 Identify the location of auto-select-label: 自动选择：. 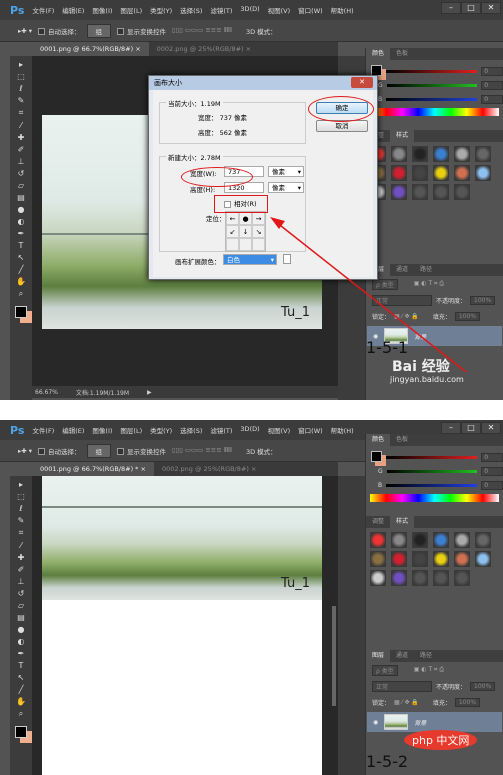
(64, 451).